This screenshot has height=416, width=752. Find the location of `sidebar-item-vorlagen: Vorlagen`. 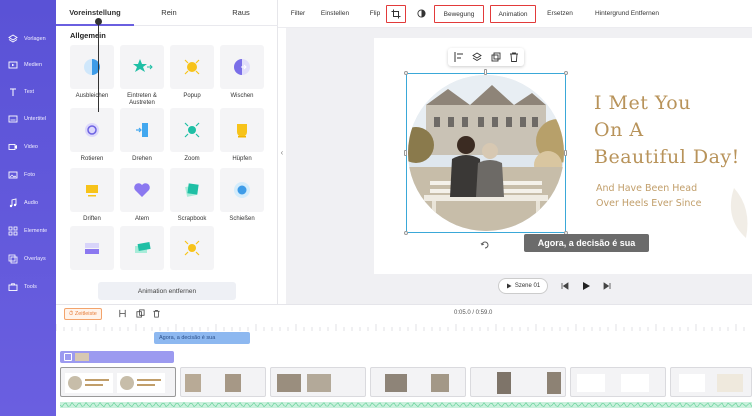

sidebar-item-vorlagen: Vorlagen is located at coordinates (28, 39).